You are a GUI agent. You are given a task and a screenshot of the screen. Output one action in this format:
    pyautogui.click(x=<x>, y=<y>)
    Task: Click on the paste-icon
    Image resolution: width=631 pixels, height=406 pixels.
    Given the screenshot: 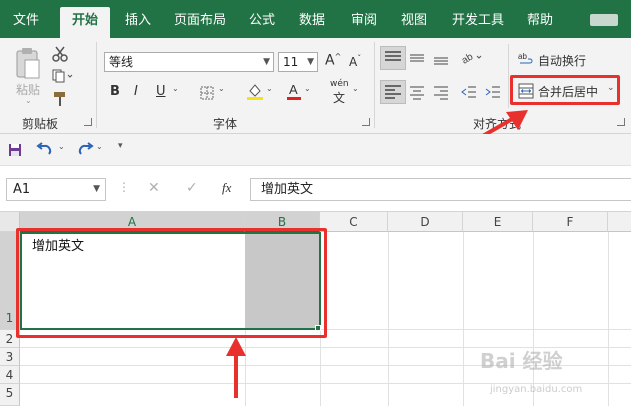 What is the action you would take?
    pyautogui.click(x=28, y=63)
    